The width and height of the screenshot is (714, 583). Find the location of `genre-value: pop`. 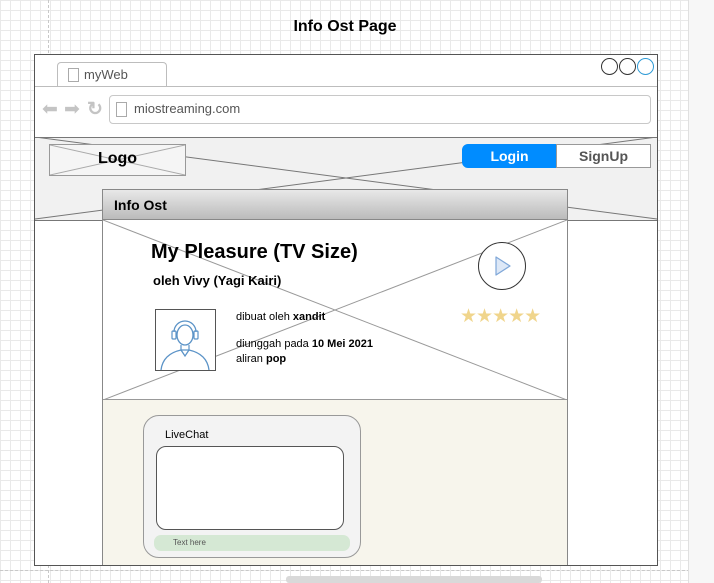

genre-value: pop is located at coordinates (276, 359).